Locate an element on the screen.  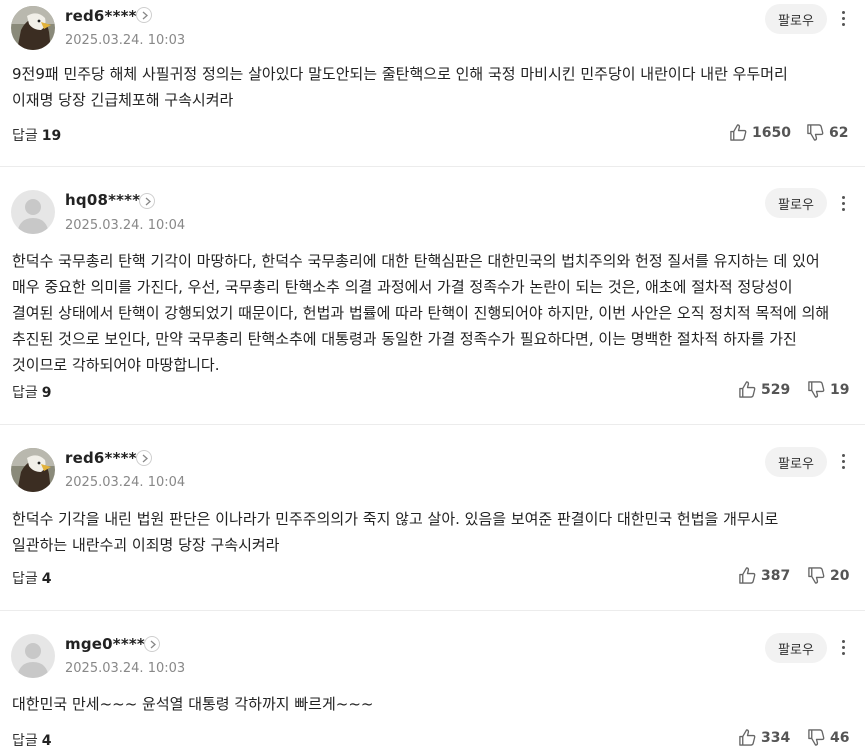
reply-button: 답글 9 is located at coordinates (32, 392).